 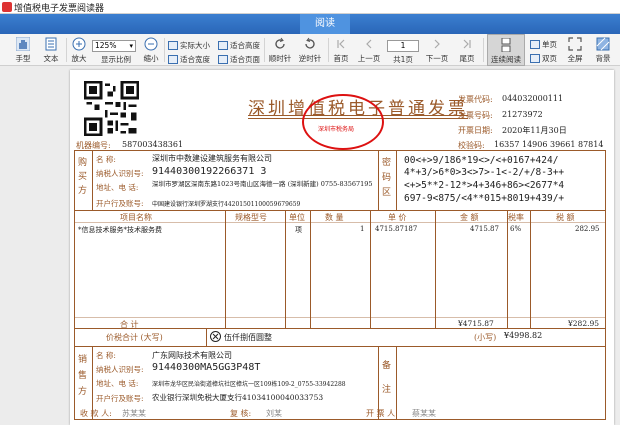 What do you see at coordinates (223, 59) in the screenshot?
I see `fit-page-icon` at bounding box center [223, 59].